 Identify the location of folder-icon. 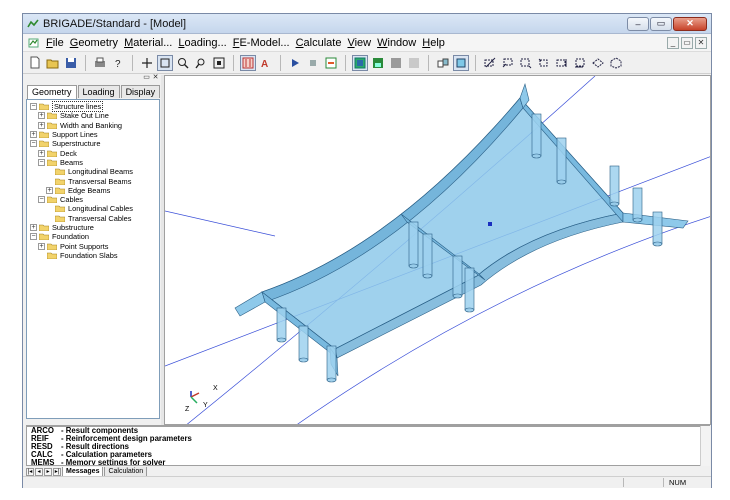
(44, 135).